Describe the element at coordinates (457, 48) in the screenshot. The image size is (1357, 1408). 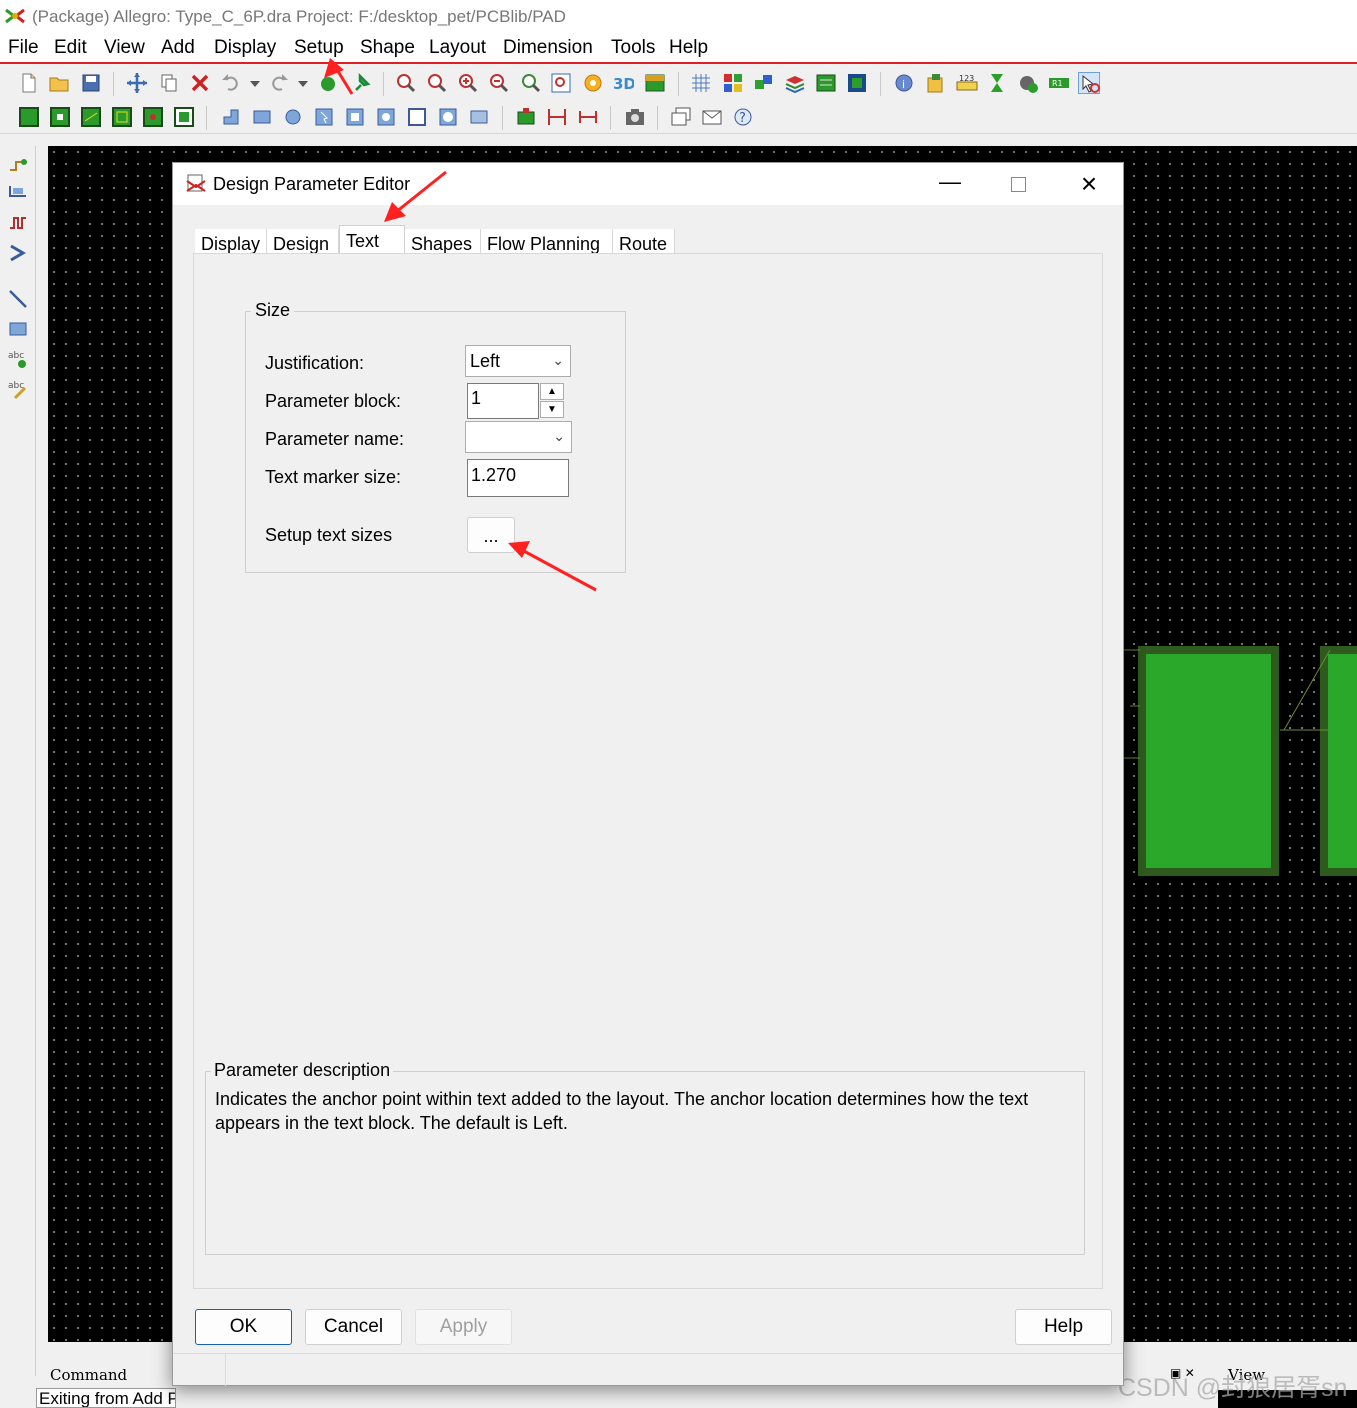
I see `menu-layout: Layout` at that location.